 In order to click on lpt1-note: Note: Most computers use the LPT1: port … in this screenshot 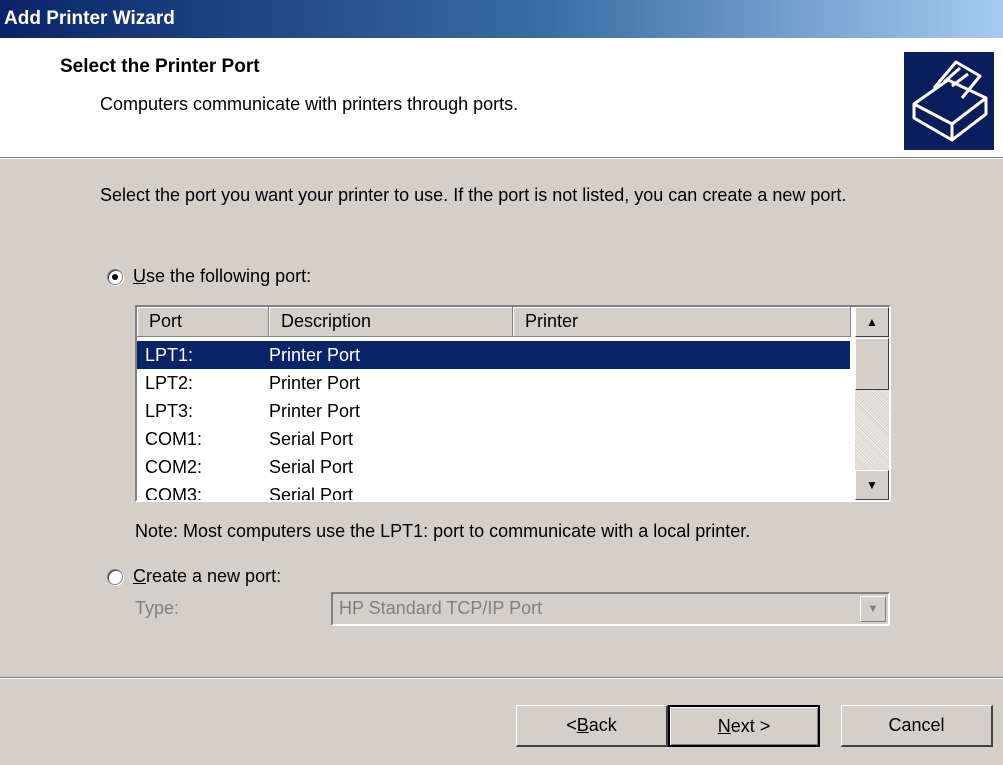, I will do `click(443, 531)`.